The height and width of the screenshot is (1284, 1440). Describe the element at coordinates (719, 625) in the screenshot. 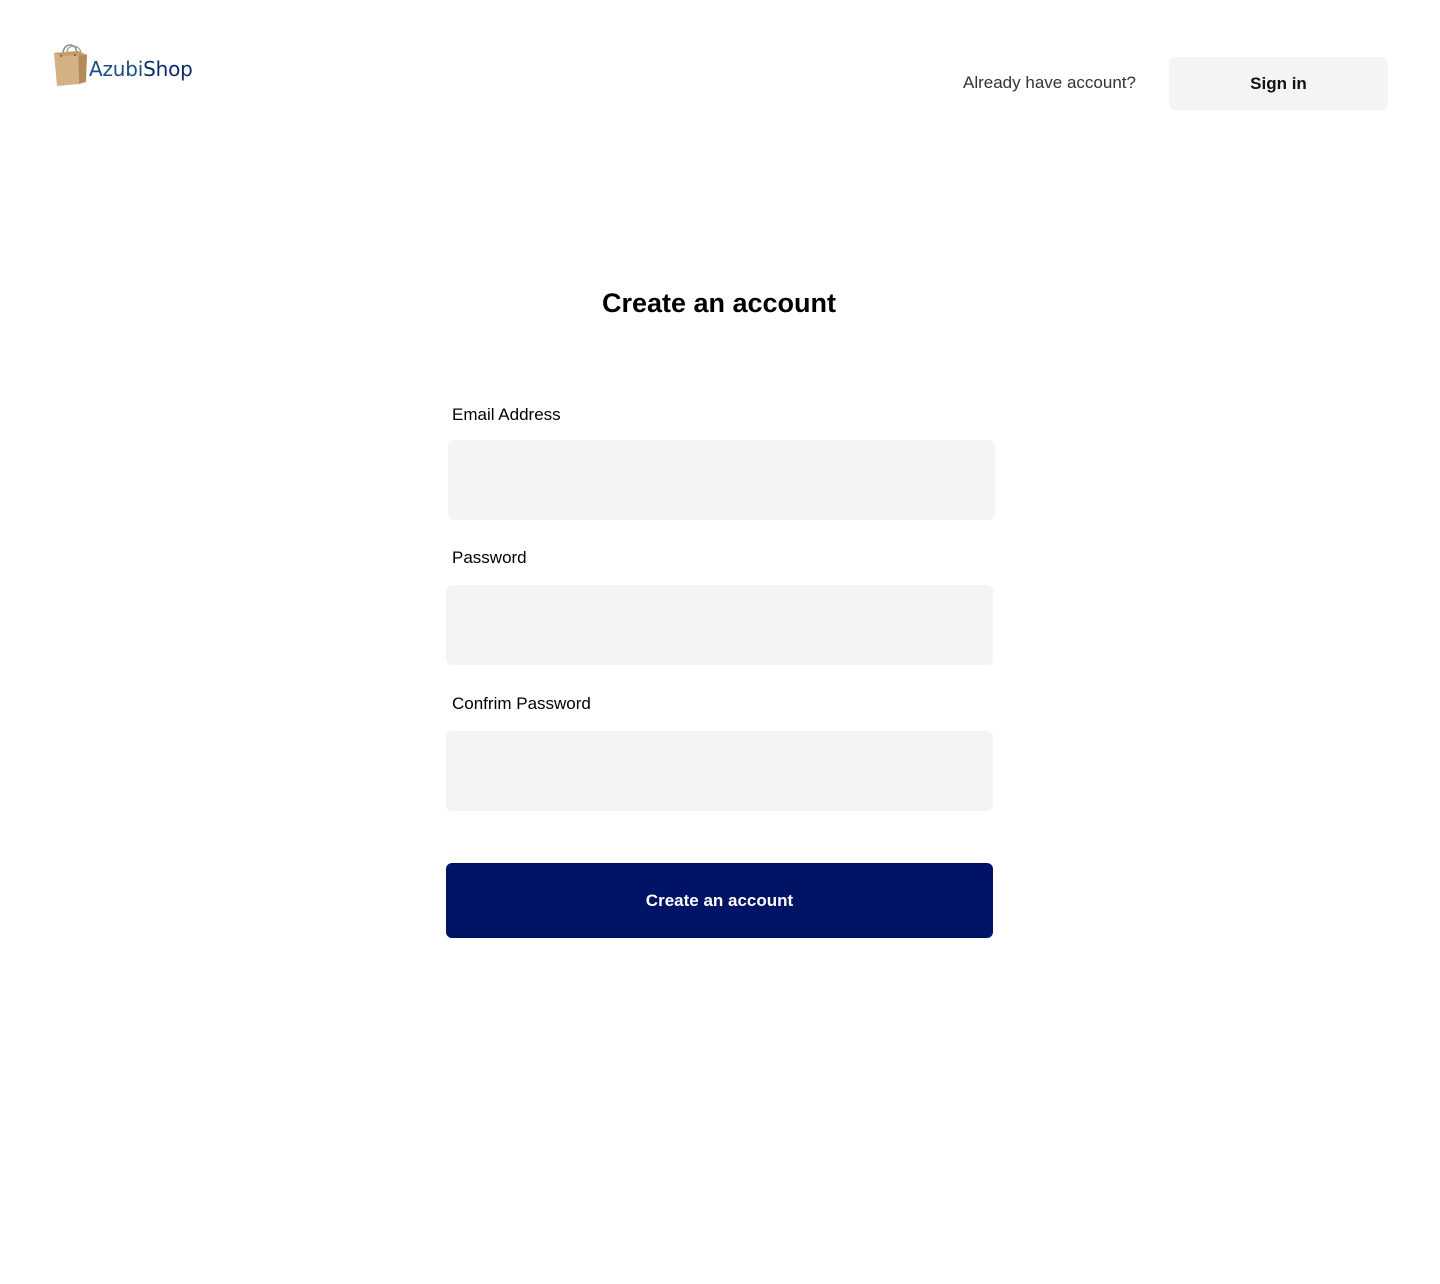

I see `password-field` at that location.